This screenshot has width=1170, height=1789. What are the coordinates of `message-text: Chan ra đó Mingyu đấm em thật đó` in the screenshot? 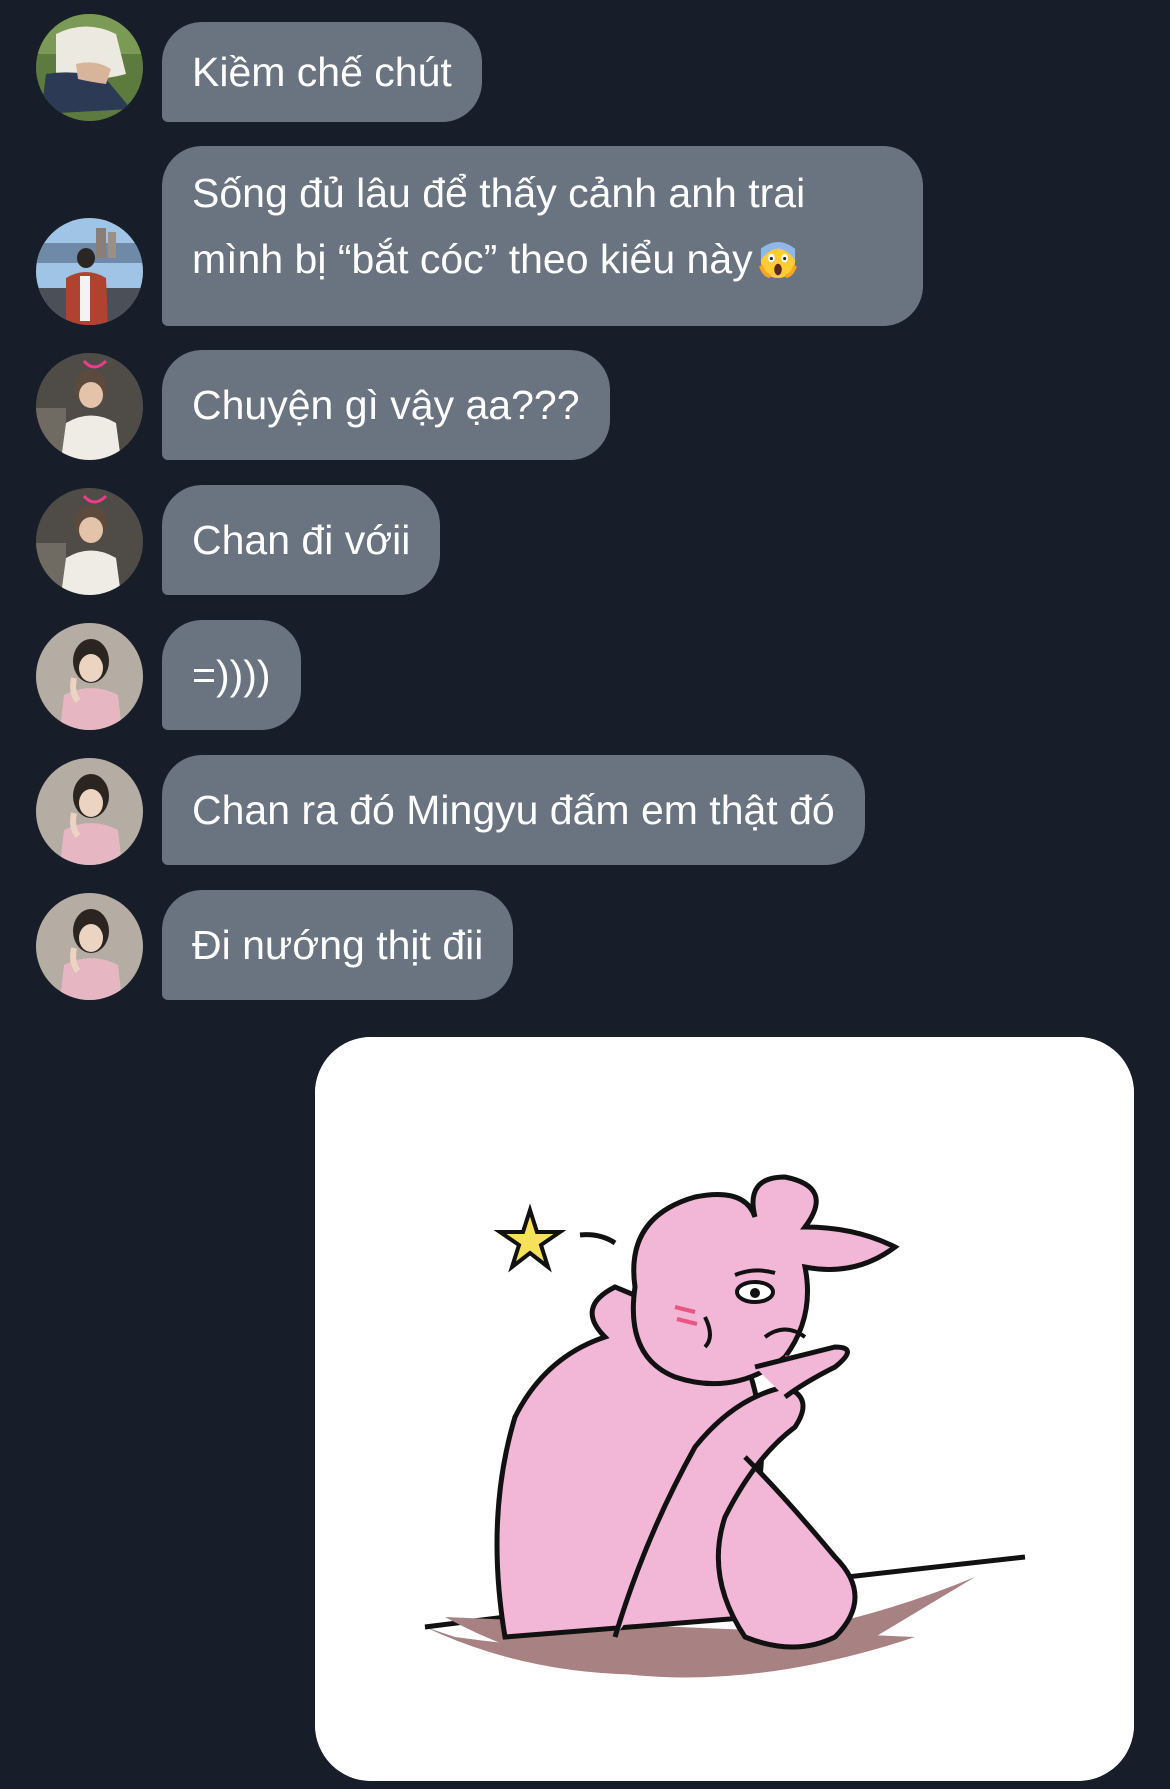 It's located at (513, 810).